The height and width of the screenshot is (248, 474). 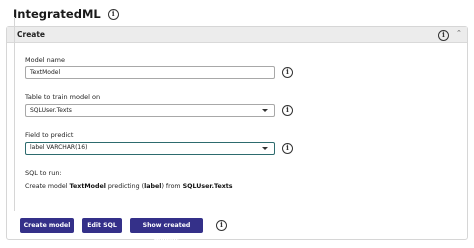 What do you see at coordinates (43, 173) in the screenshot?
I see `sql-label: SQL to run:` at bounding box center [43, 173].